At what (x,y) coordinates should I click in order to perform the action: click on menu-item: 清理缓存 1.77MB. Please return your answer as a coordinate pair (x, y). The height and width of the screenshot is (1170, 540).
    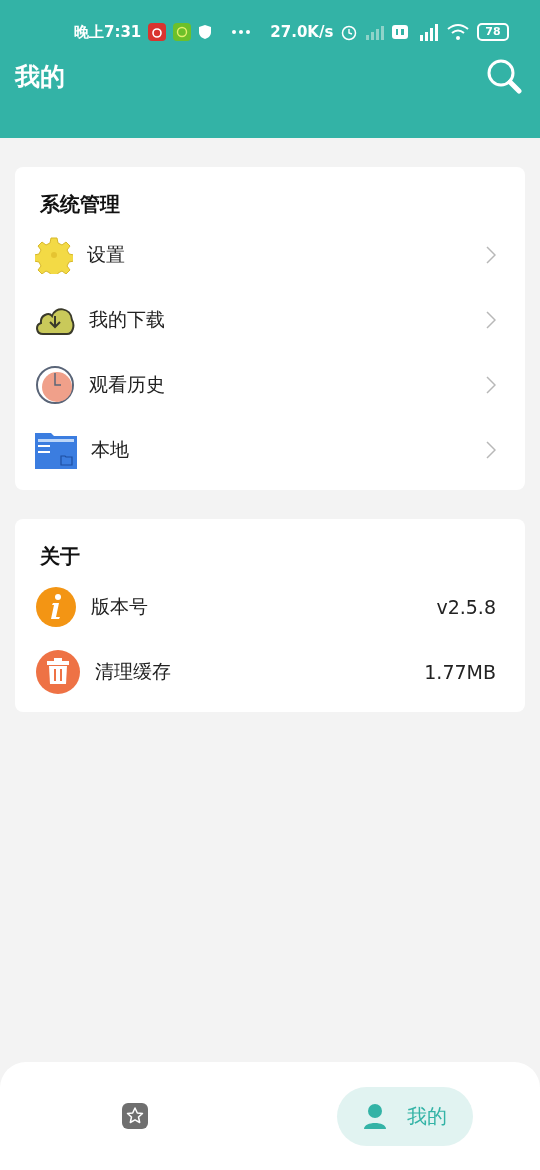
    Looking at the image, I should click on (265, 671).